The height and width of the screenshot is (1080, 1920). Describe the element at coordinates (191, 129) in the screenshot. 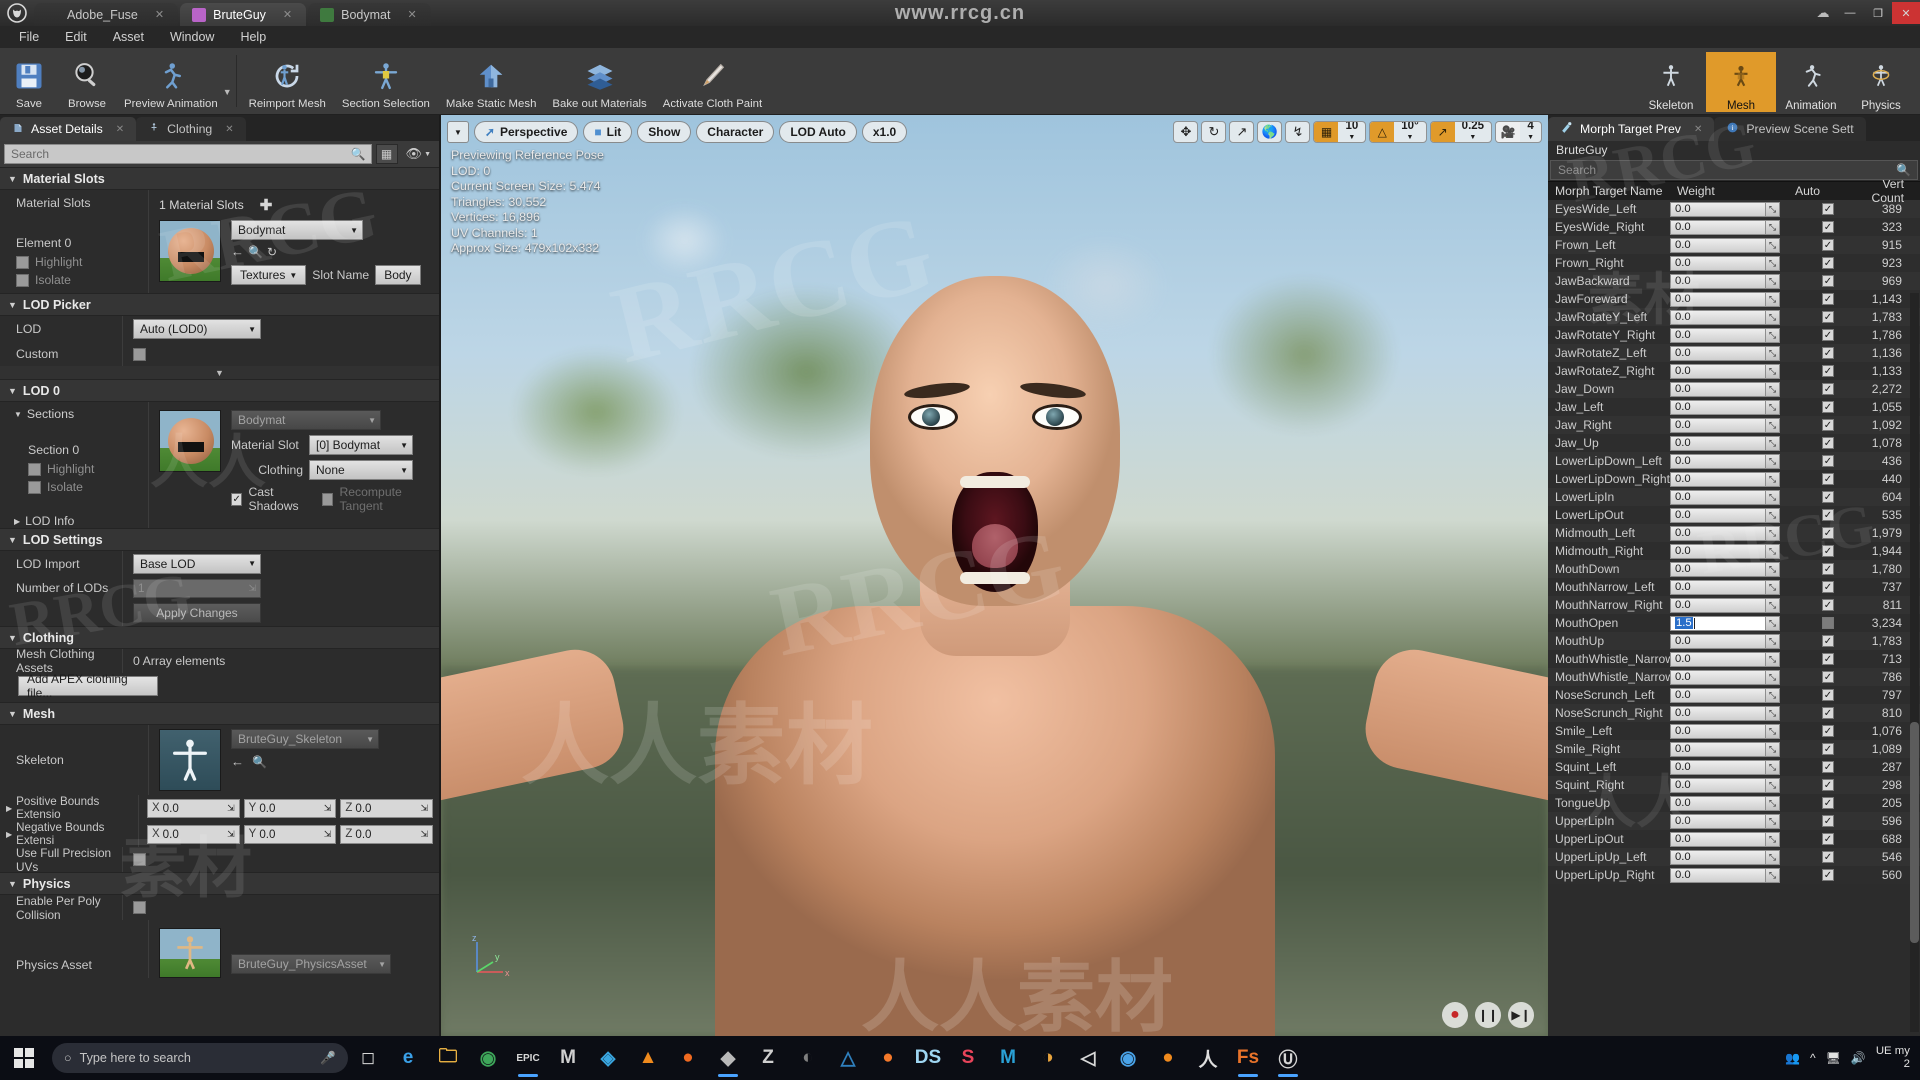

I see `tab-clothing: Clothing ✕` at that location.